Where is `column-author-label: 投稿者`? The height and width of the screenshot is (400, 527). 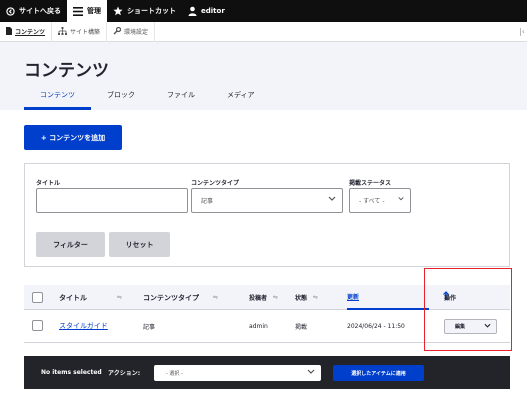
column-author-label: 投稿者 is located at coordinates (258, 298).